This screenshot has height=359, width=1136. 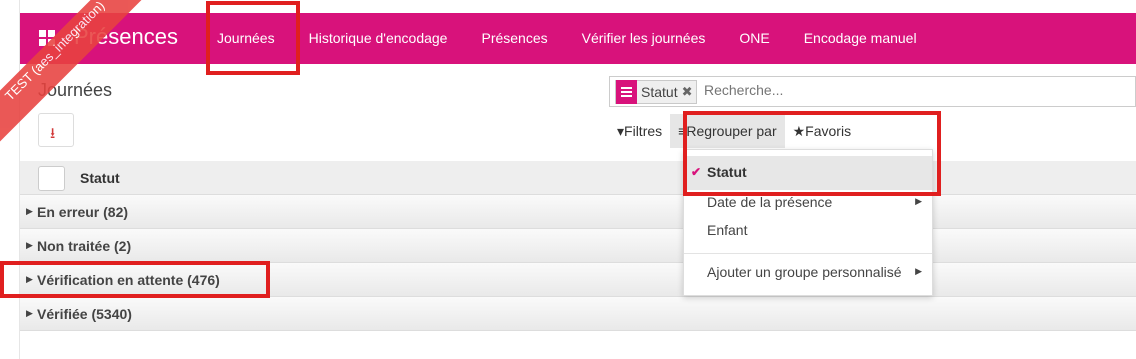 I want to click on menu-item-journees: Journées, so click(x=246, y=38).